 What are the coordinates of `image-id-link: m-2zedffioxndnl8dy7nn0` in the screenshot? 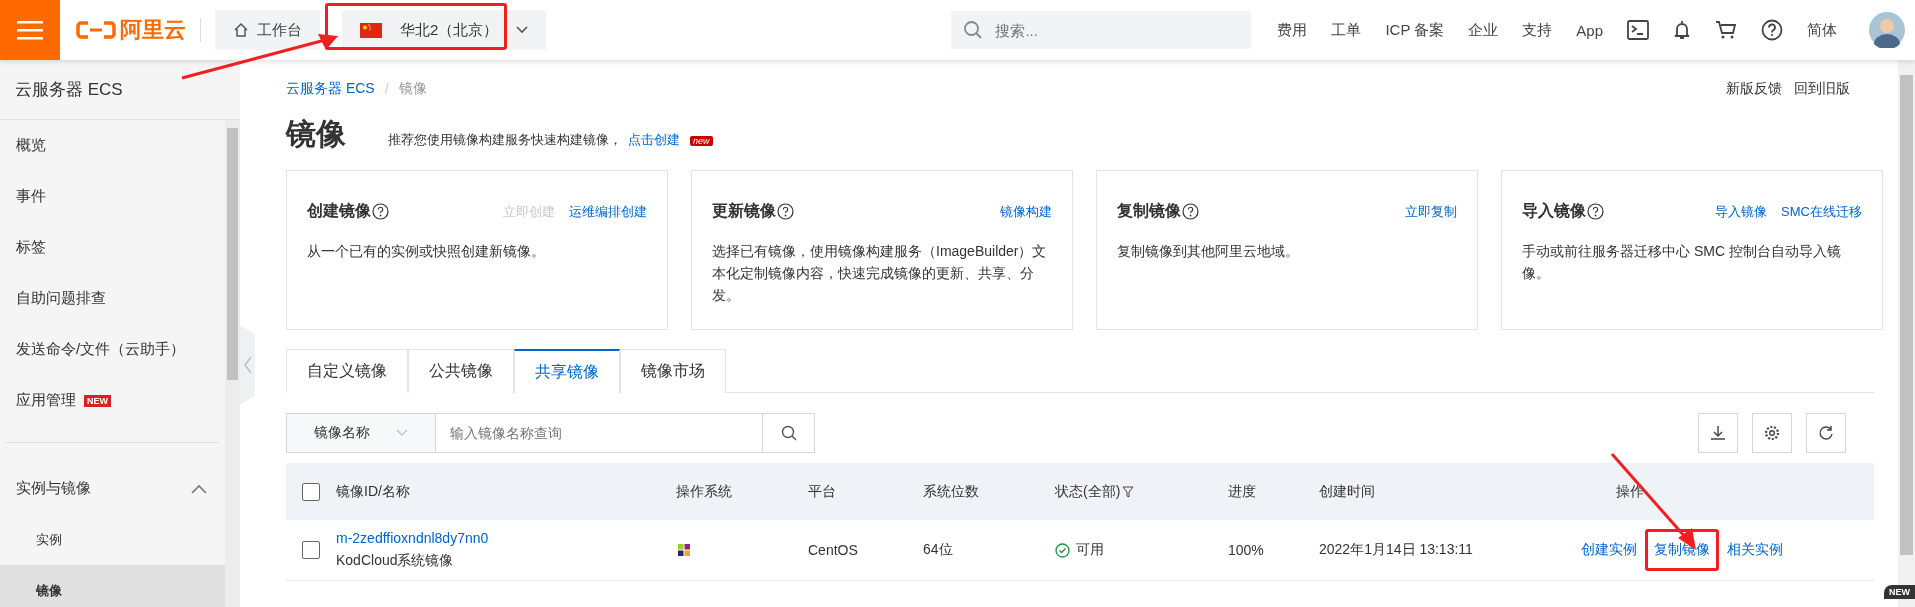 It's located at (412, 538).